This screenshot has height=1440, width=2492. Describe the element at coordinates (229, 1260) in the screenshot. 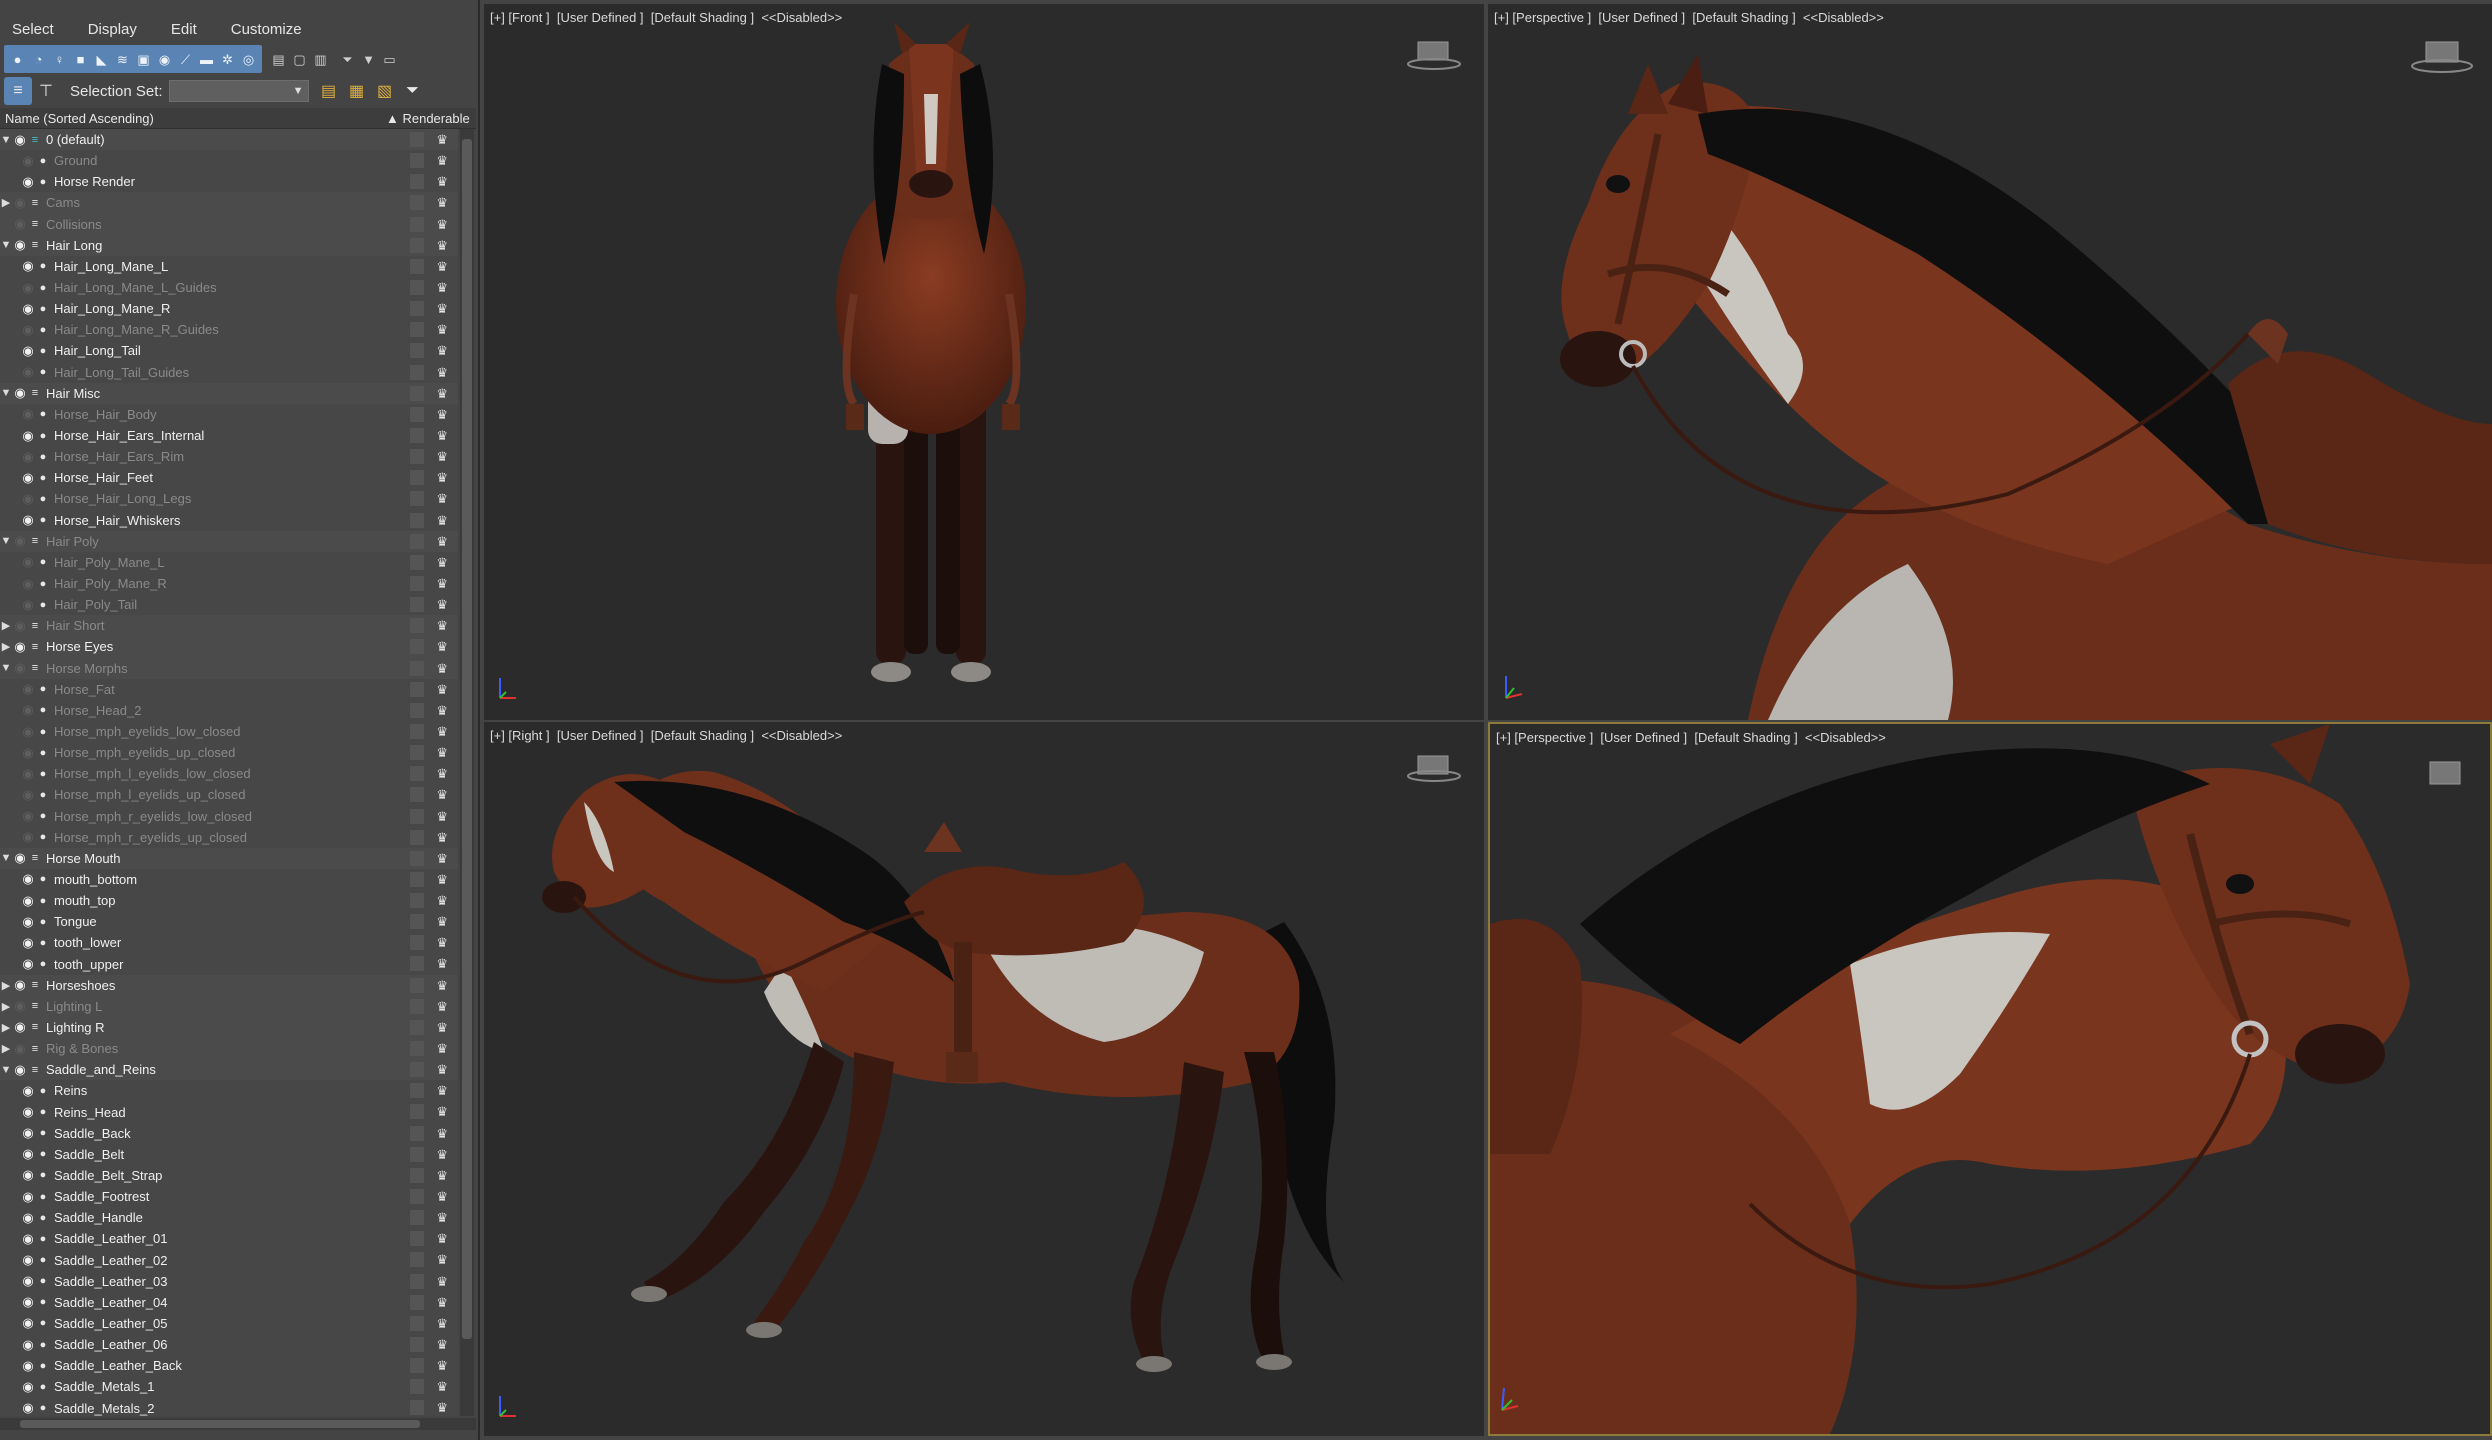

I see `object-row: ◉ ● Saddle_Leather_02 ♛` at that location.